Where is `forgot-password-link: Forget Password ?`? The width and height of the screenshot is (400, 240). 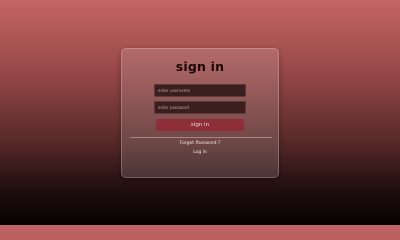 forgot-password-link: Forget Password ? is located at coordinates (200, 143).